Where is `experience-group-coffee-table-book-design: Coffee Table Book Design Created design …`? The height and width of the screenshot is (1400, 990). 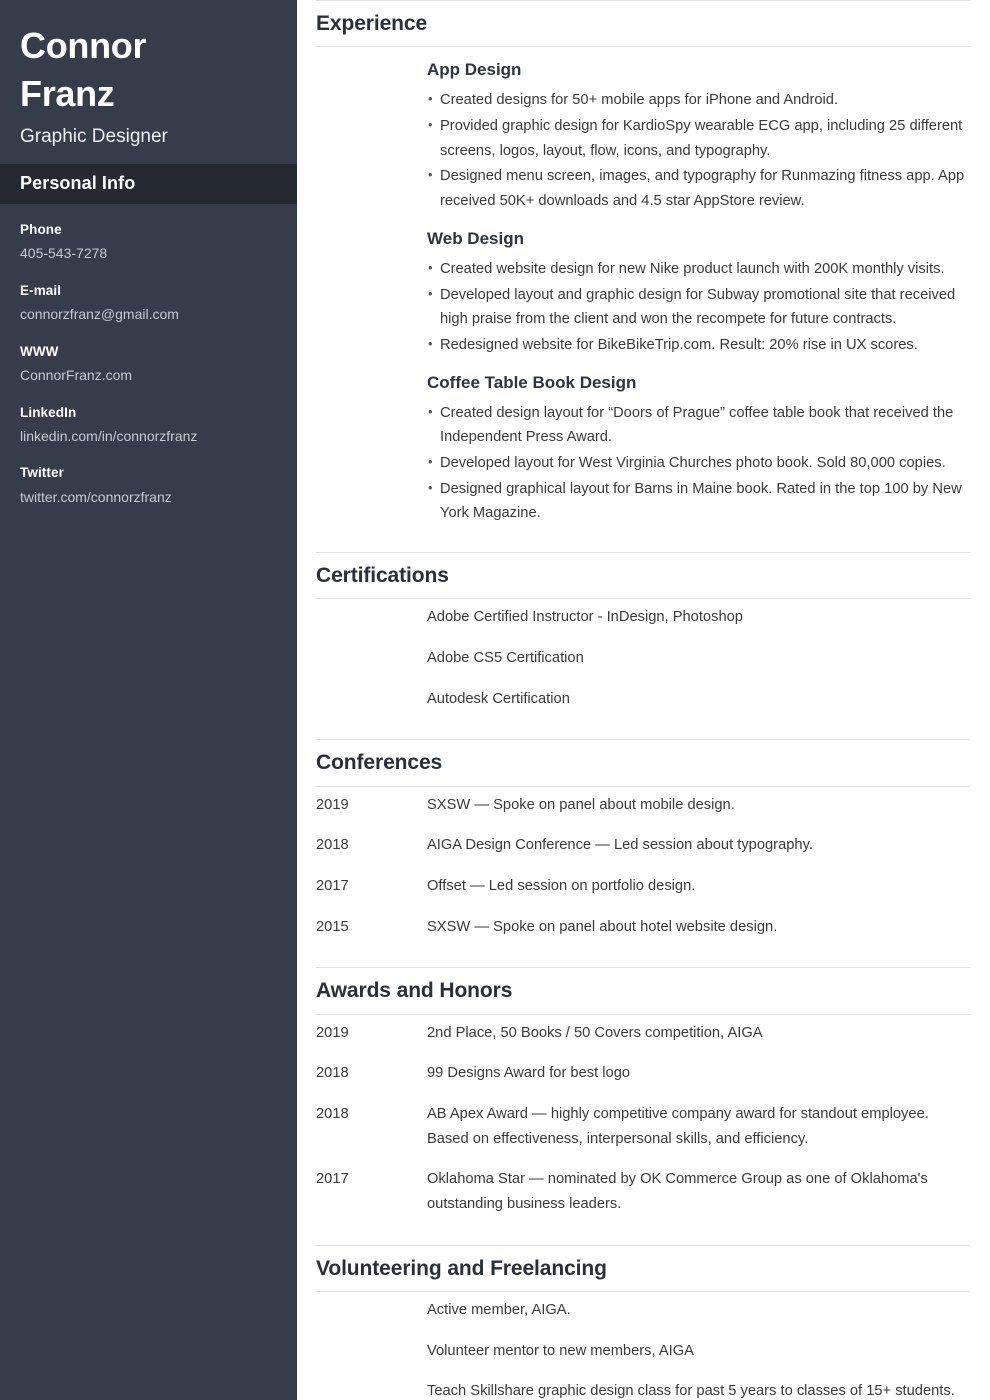
experience-group-coffee-table-book-design: Coffee Table Book Design Created design … is located at coordinates (643, 449).